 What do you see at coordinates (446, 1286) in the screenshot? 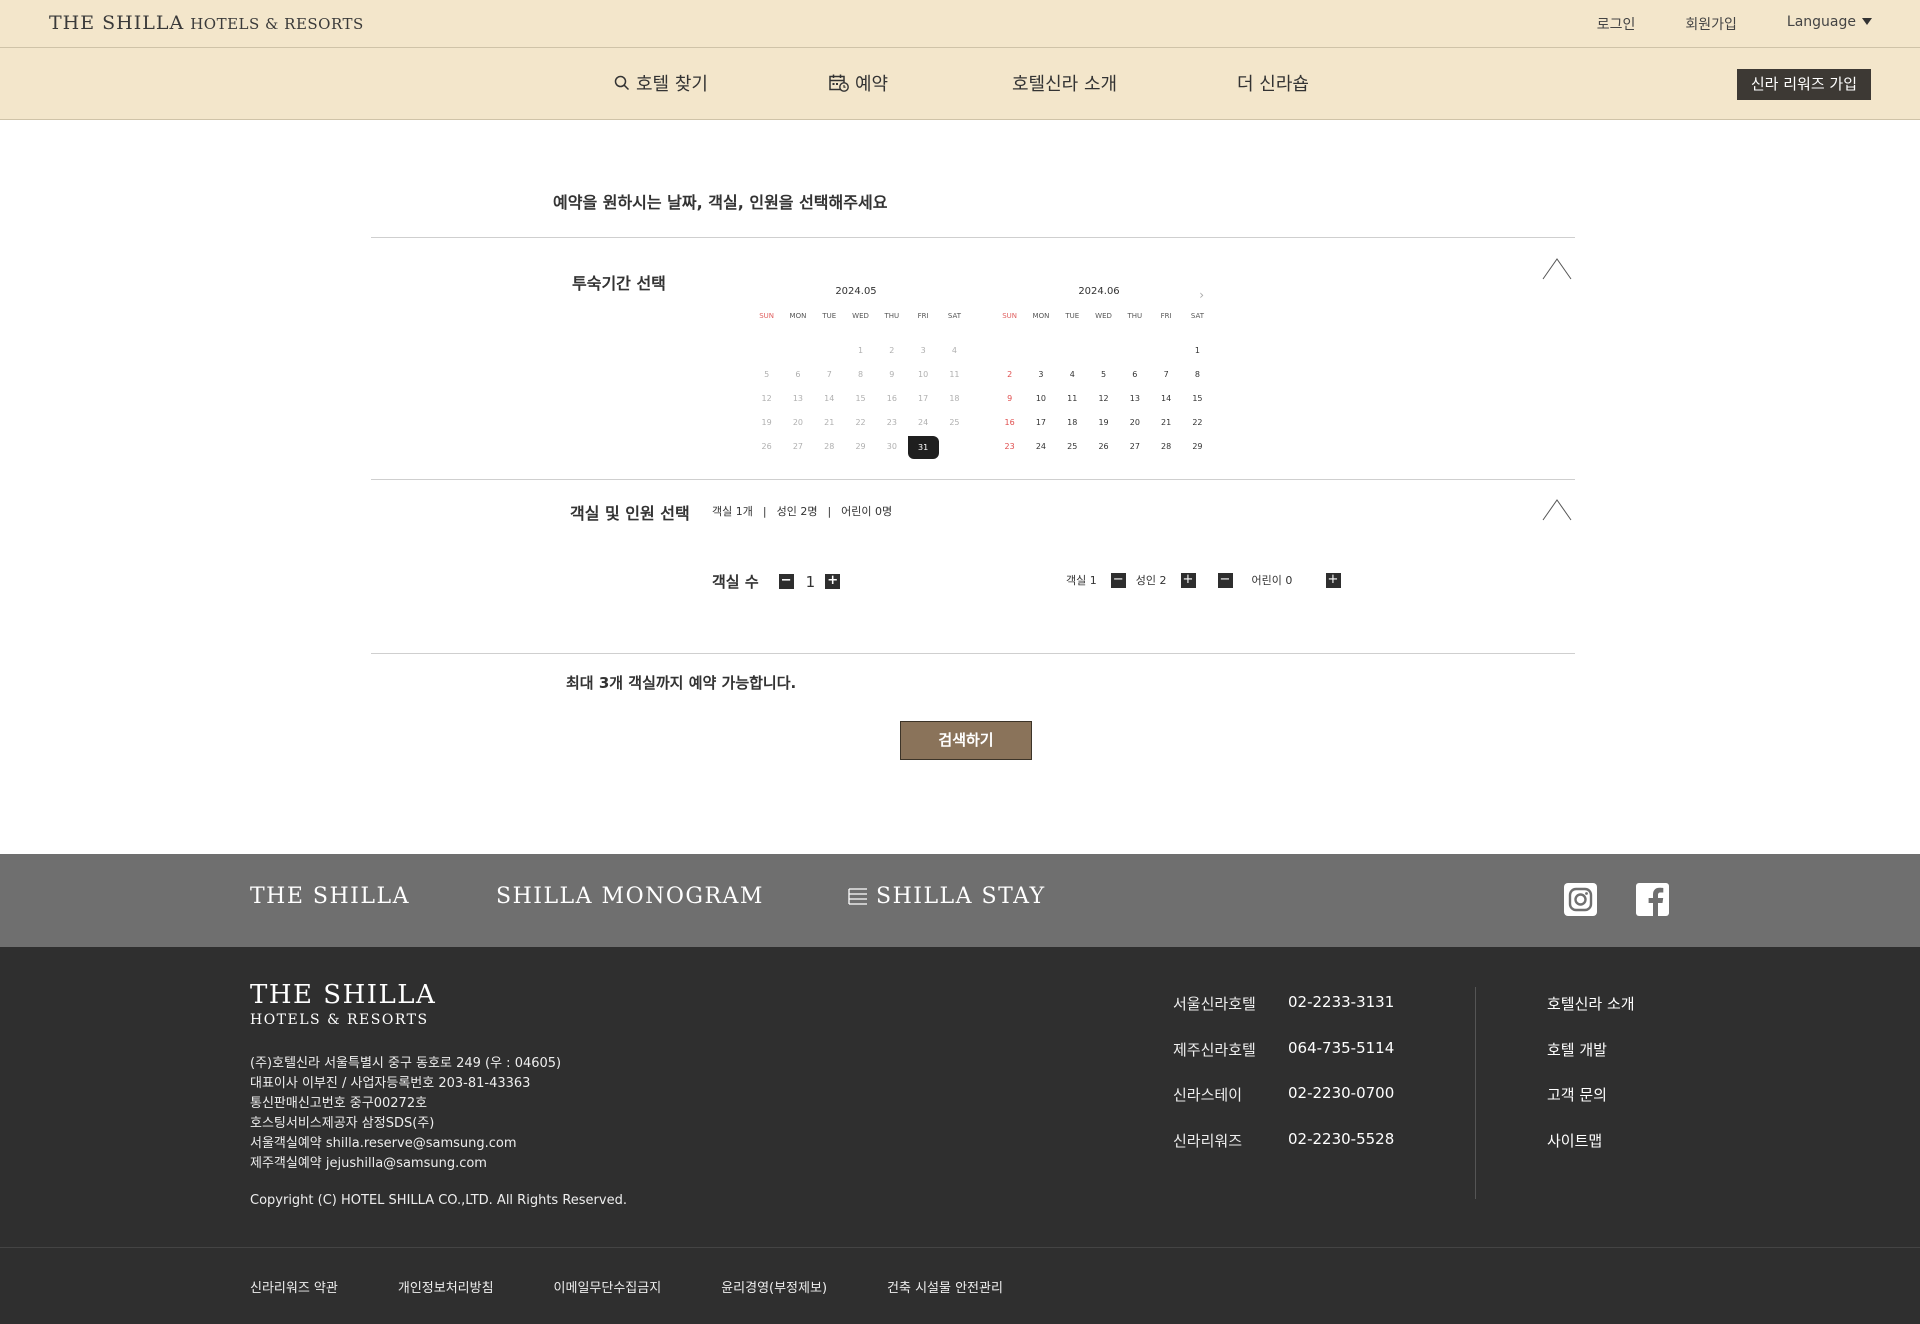
I see `footer-bottom-link: 개인정보처리방침` at bounding box center [446, 1286].